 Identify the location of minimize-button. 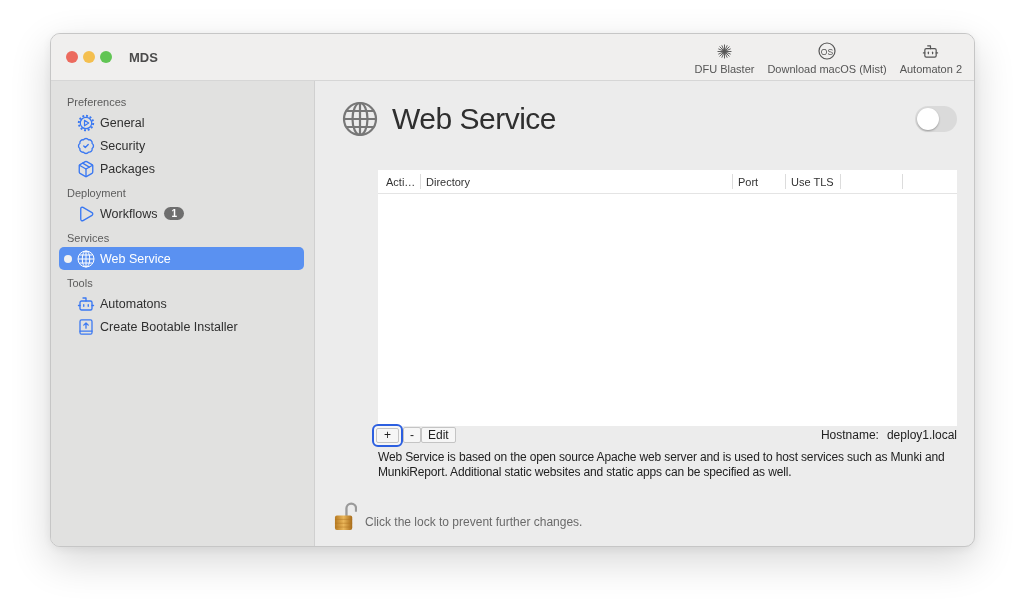
(89, 57).